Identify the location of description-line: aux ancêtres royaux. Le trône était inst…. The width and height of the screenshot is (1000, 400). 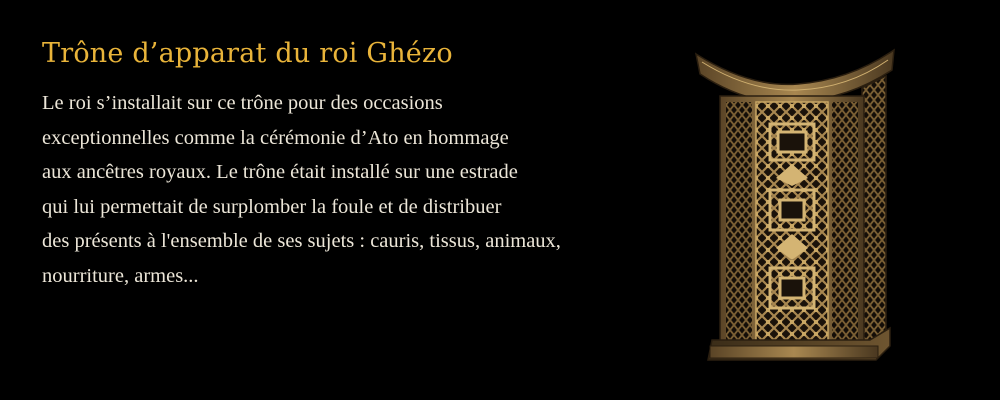
(280, 172).